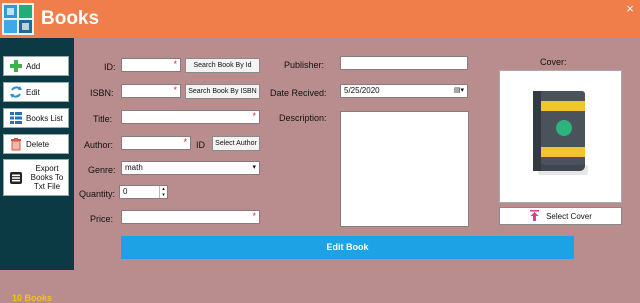 The image size is (640, 303). What do you see at coordinates (32, 298) in the screenshot?
I see `books-count: 10 Books` at bounding box center [32, 298].